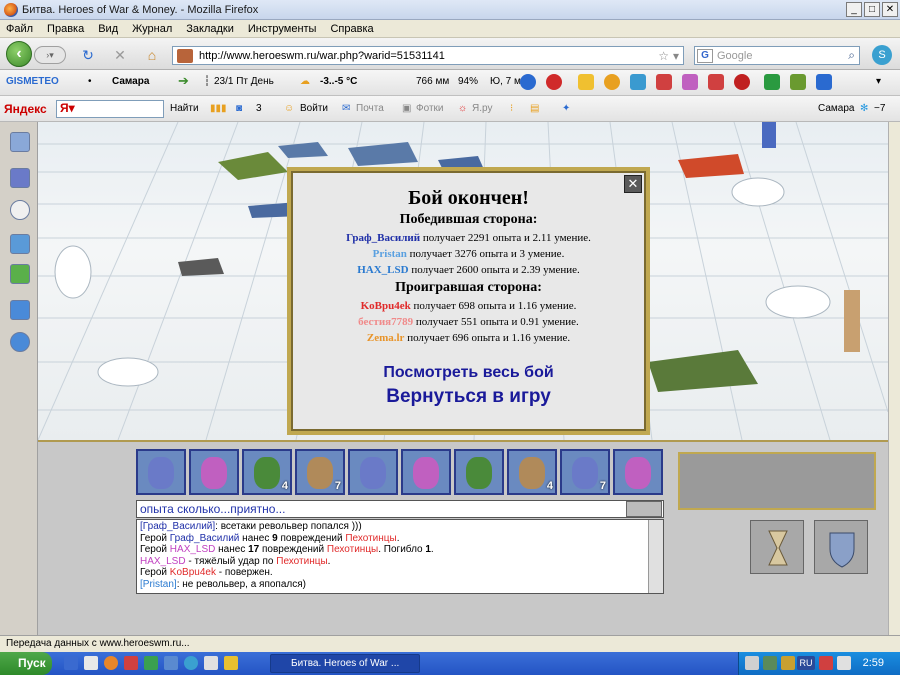 The height and width of the screenshot is (675, 900). I want to click on winner-name: HAX_LSD, so click(382, 270).